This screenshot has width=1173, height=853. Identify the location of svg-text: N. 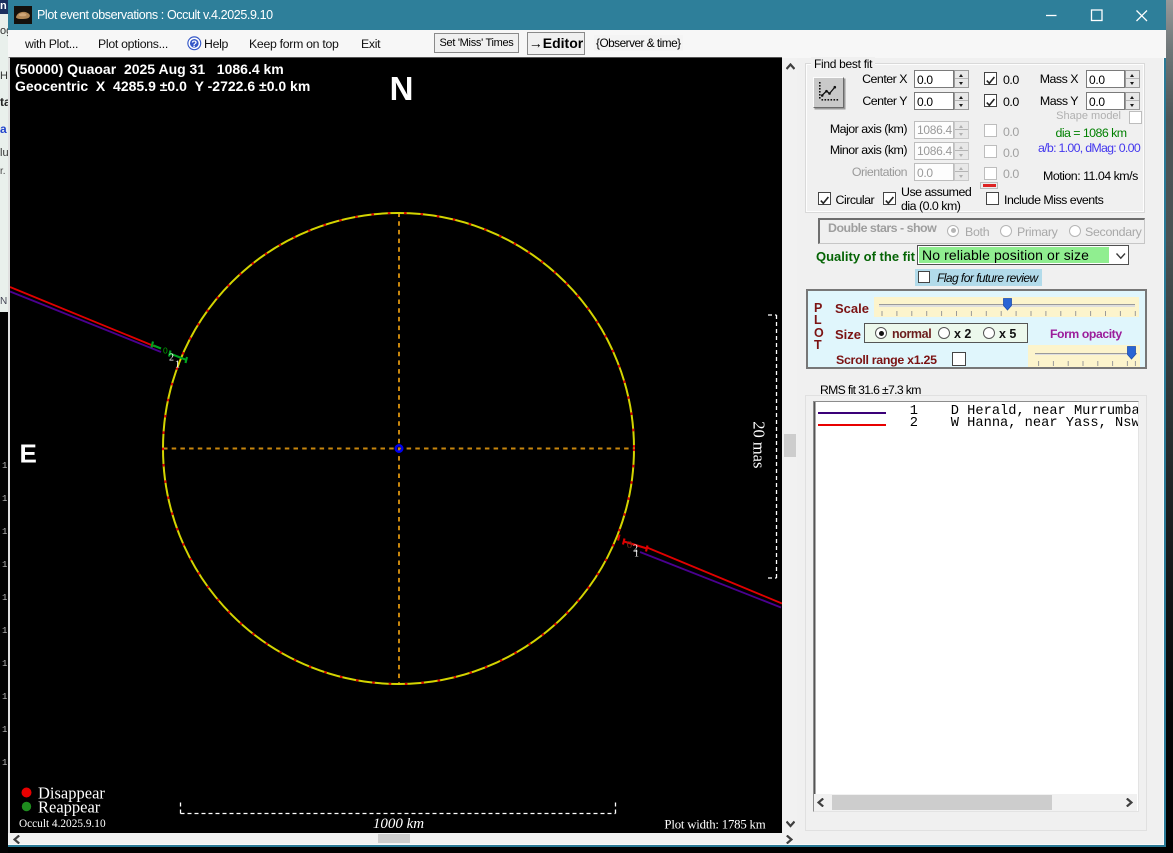
(402, 88).